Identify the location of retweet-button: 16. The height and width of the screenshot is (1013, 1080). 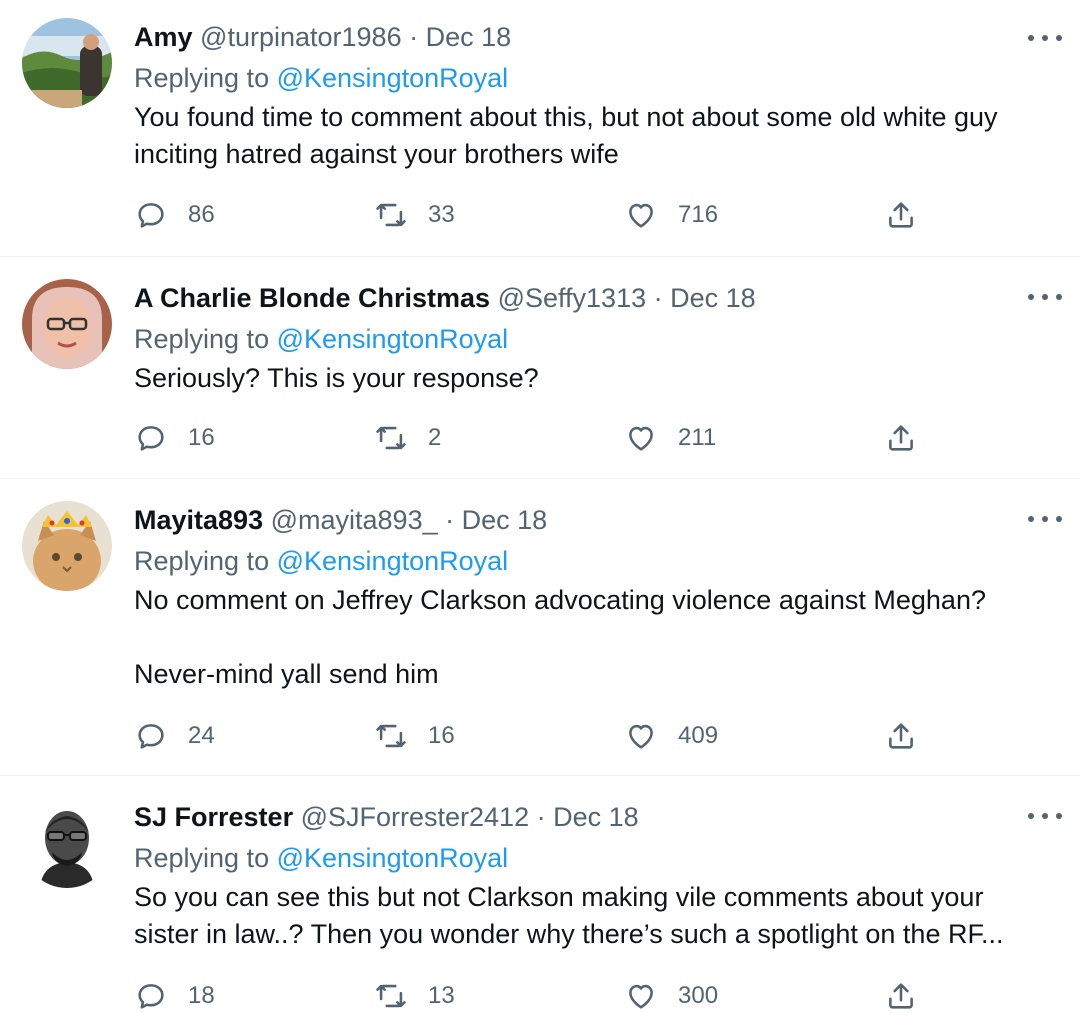
(414, 736).